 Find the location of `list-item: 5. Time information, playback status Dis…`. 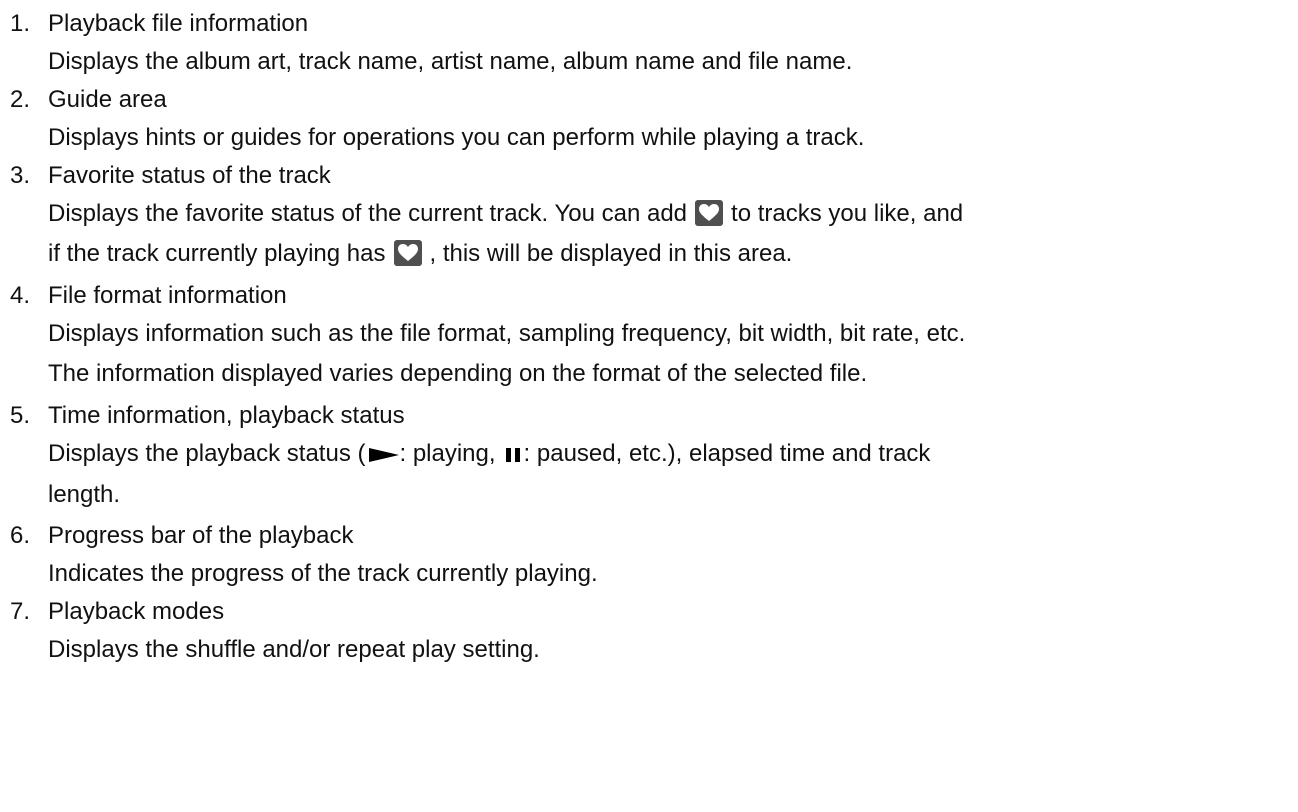

list-item: 5. Time information, playback status Dis… is located at coordinates (649, 458).